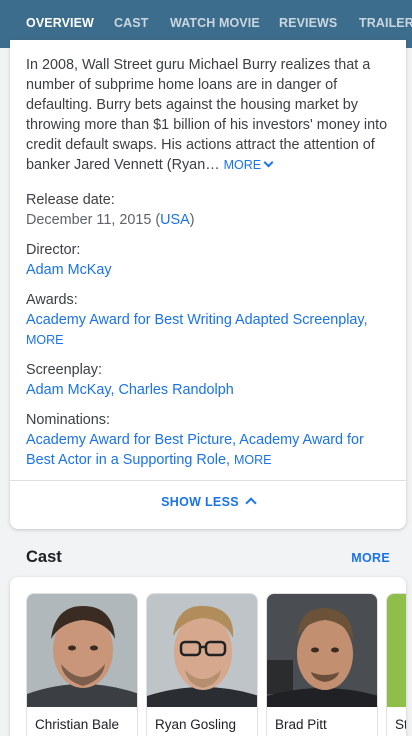 This screenshot has width=412, height=736. Describe the element at coordinates (89, 220) in the screenshot. I see `release-date-value: December 11, 2015` at that location.